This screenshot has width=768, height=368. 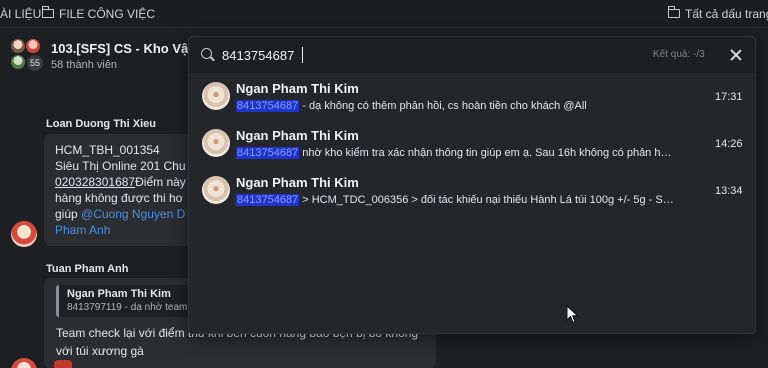 I want to click on message-sender: Loan Duong Thi Xieu, so click(x=101, y=124).